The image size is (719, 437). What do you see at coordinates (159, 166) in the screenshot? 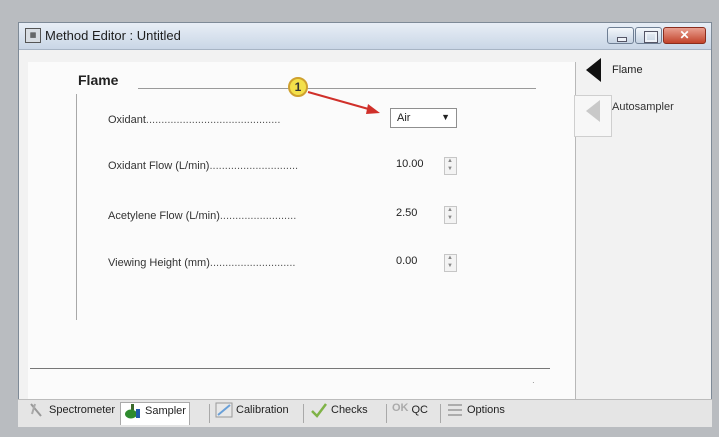
I see `oxidant-flow-label: Oxidant Flow (L/min)` at bounding box center [159, 166].